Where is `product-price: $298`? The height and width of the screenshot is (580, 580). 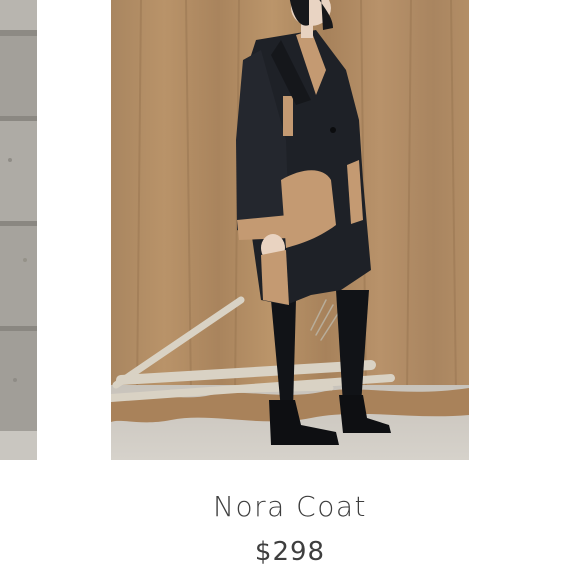
product-price: $298 is located at coordinates (290, 552).